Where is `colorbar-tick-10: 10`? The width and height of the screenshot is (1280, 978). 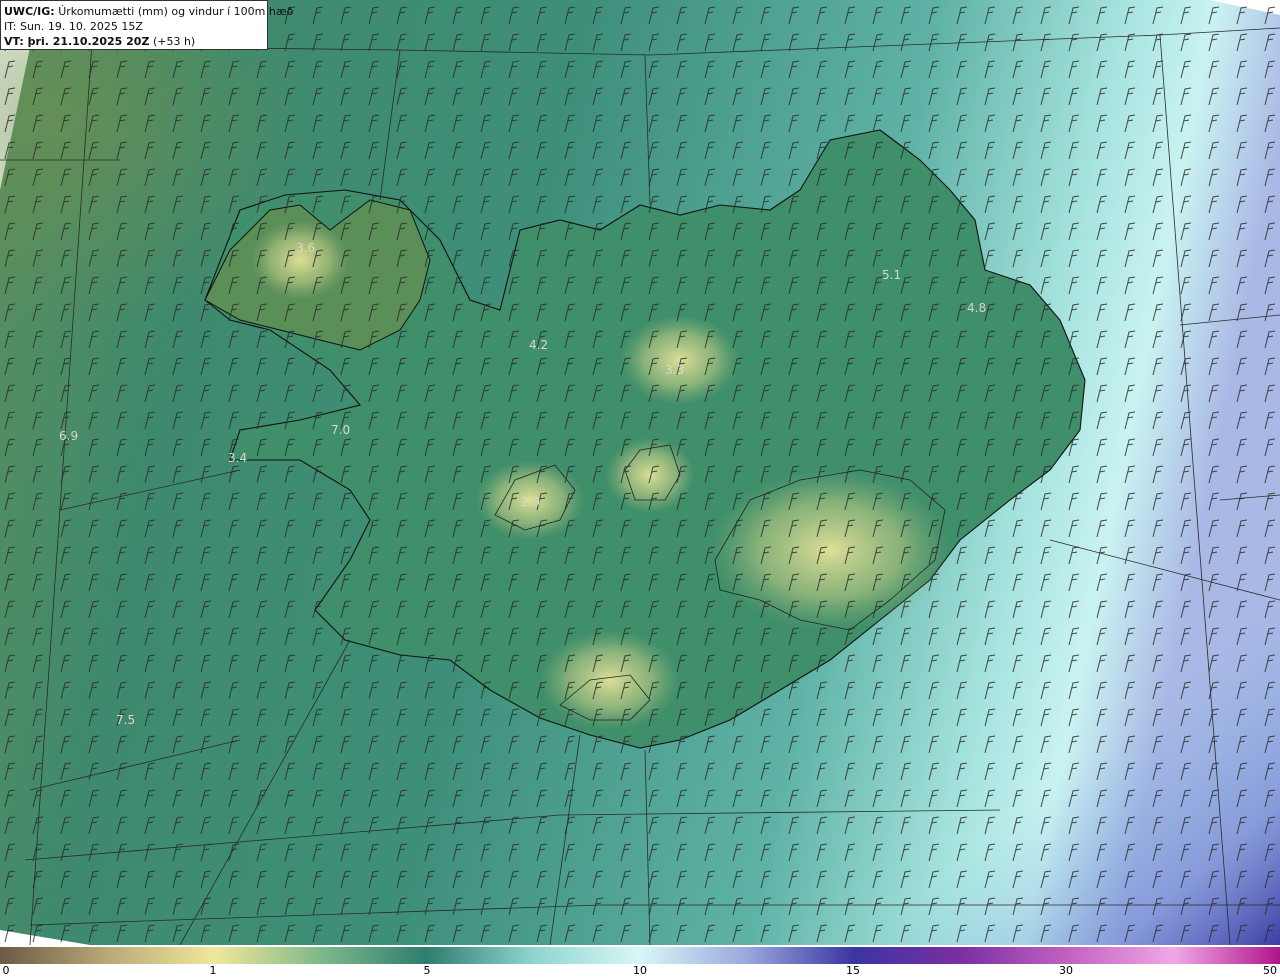 colorbar-tick-10: 10 is located at coordinates (640, 970).